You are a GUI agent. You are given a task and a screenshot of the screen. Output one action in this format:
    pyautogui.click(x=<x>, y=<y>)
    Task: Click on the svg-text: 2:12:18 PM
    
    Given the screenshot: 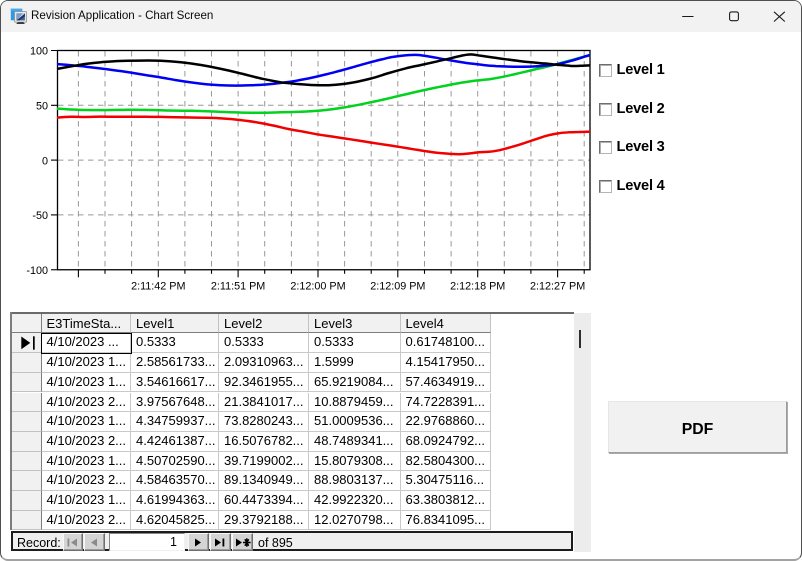 What is the action you would take?
    pyautogui.click(x=477, y=286)
    